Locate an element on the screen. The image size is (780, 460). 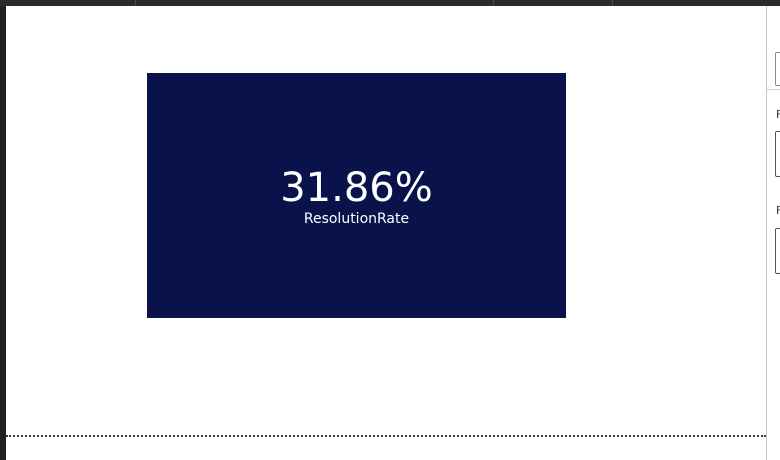
kpi-card-value: 31.86% is located at coordinates (356, 187).